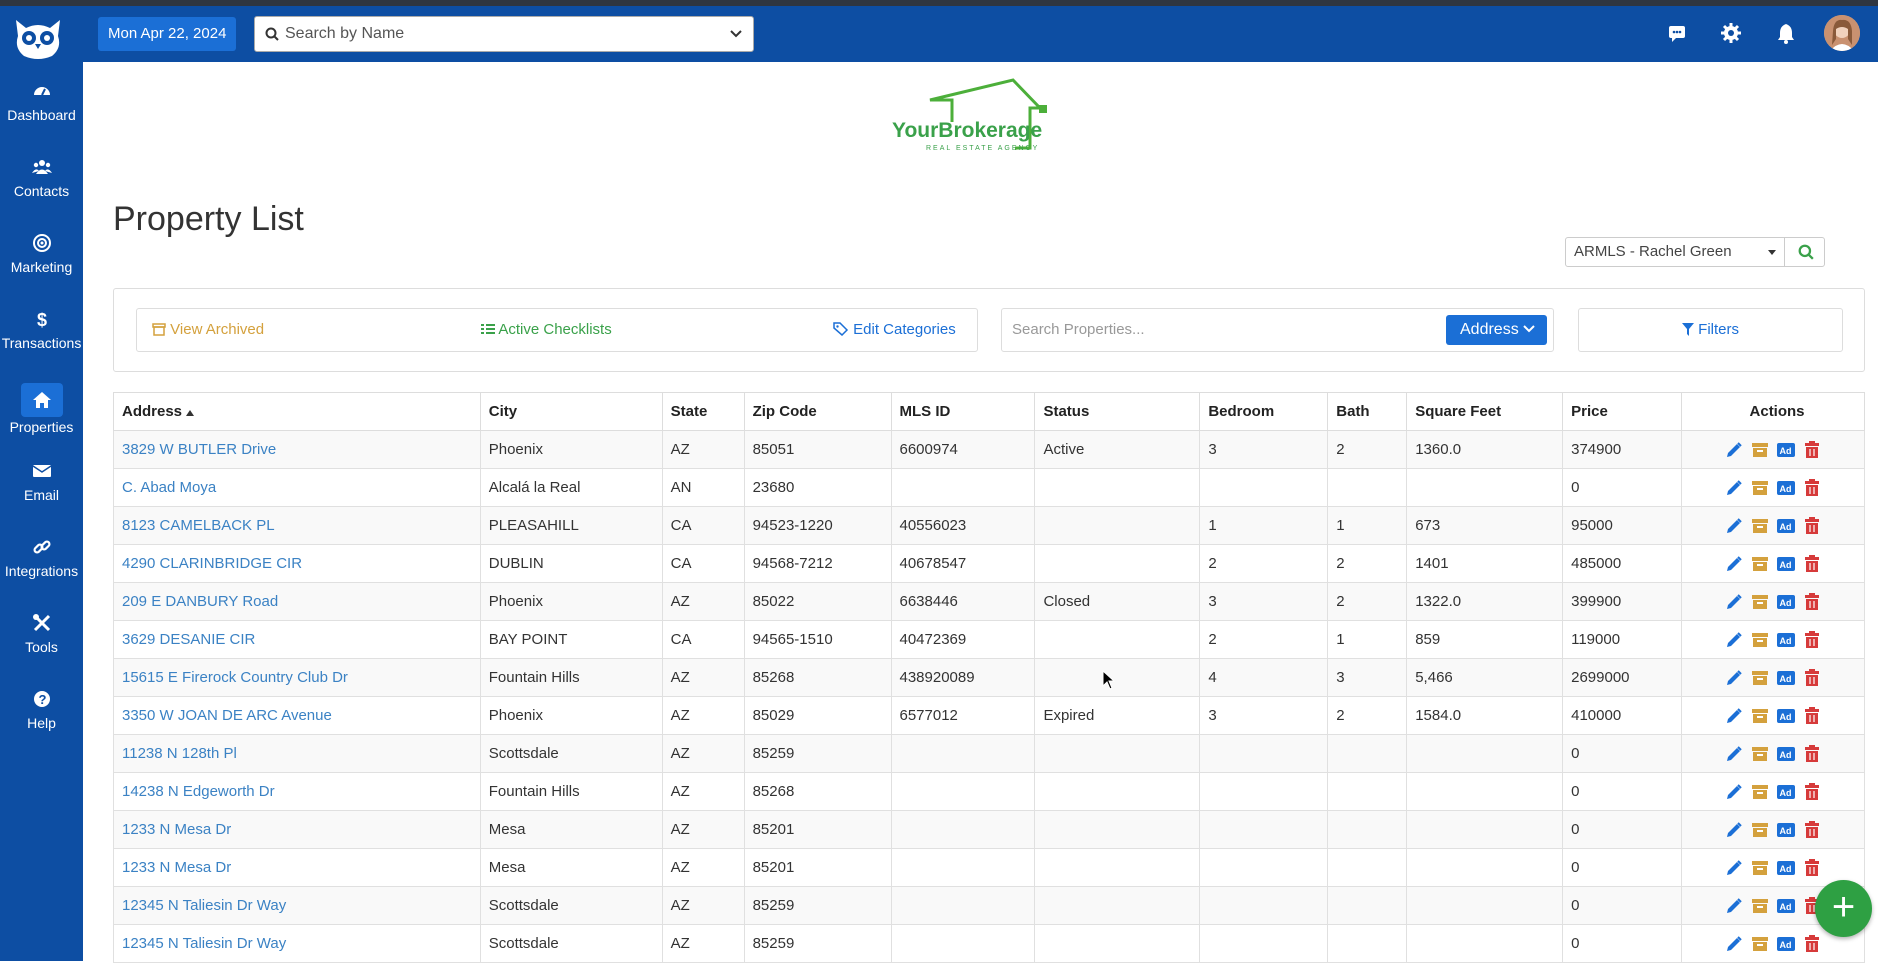  Describe the element at coordinates (1485, 411) in the screenshot. I see `column-header: Square Feet` at that location.